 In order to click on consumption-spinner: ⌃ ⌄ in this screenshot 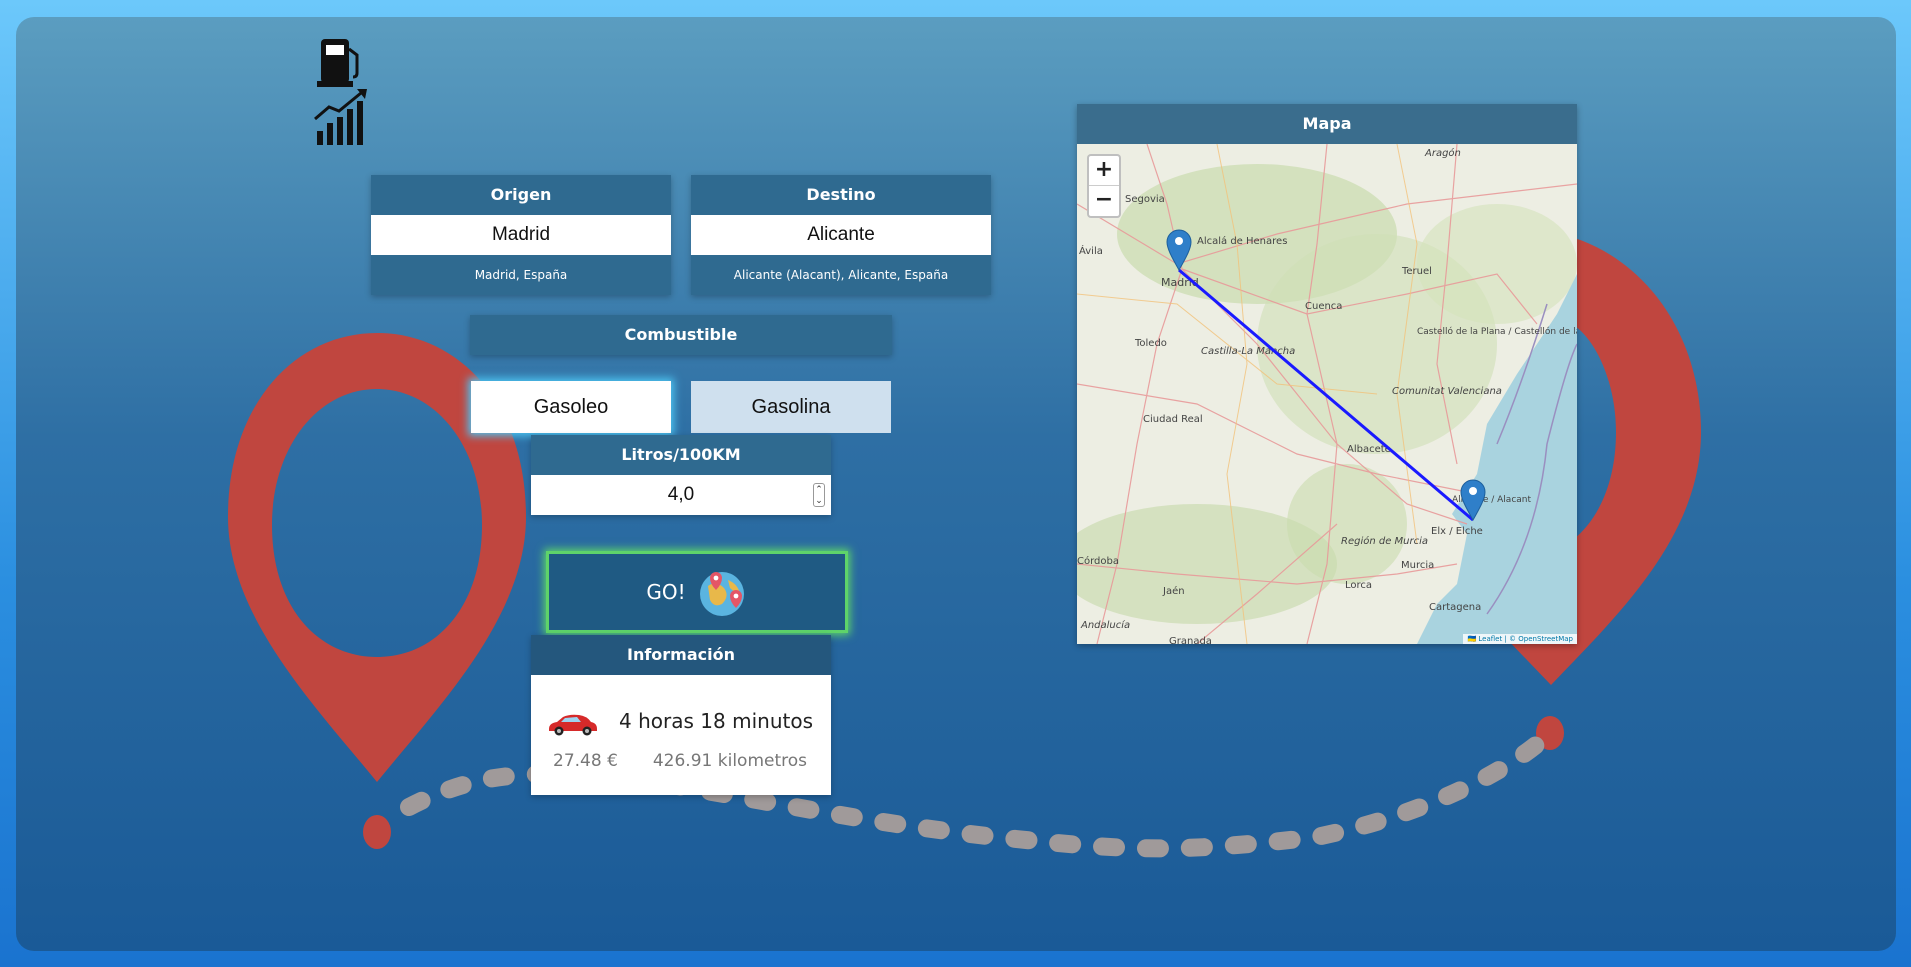, I will do `click(819, 495)`.